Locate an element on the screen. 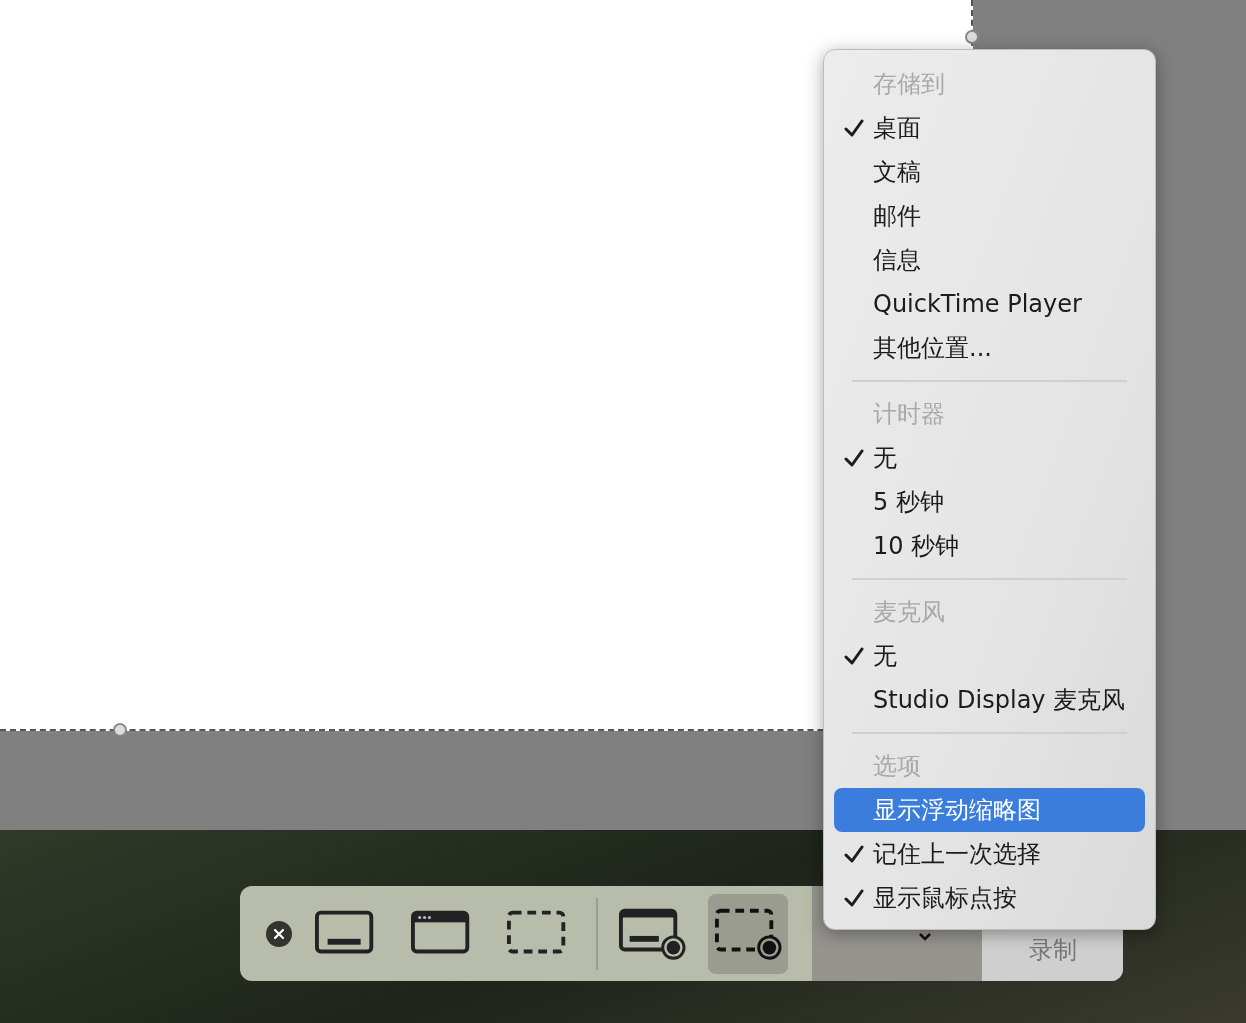 This screenshot has width=1246, height=1023. chevron-down-icon is located at coordinates (925, 937).